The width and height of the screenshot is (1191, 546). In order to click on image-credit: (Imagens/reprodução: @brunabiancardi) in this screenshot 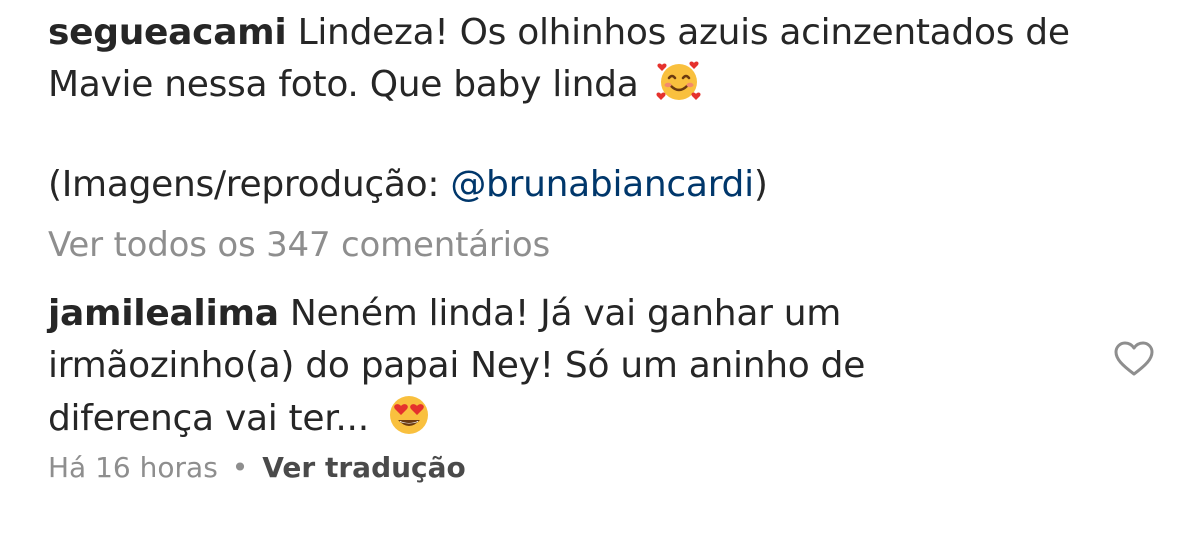, I will do `click(598, 185)`.